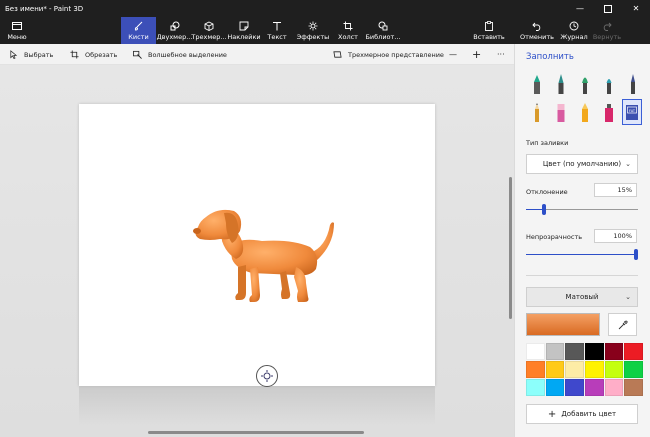  I want to click on horizontal-scrollbar, so click(256, 432).